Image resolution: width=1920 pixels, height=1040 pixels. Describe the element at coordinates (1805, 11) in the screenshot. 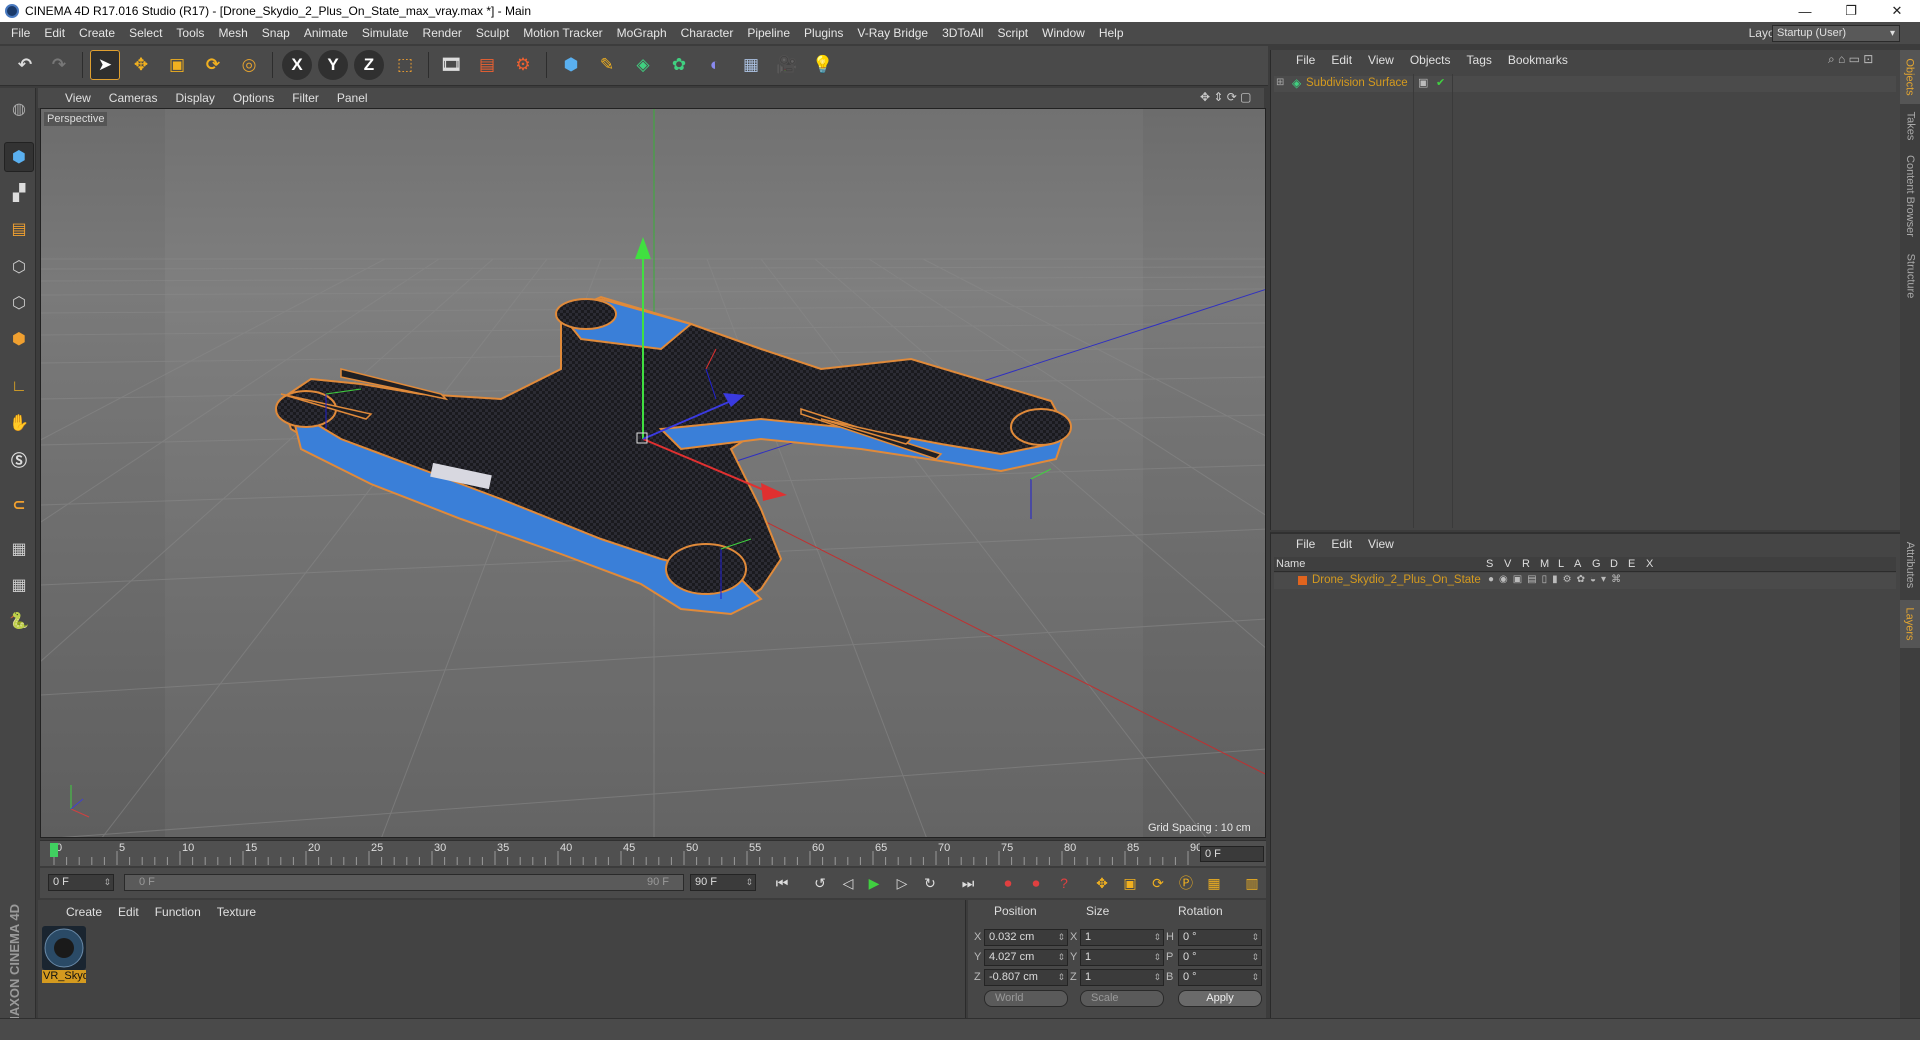

I see `minimize-button: —` at that location.